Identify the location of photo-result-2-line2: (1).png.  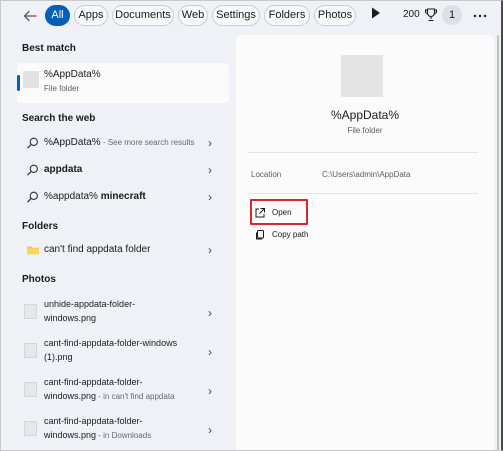
(58, 357).